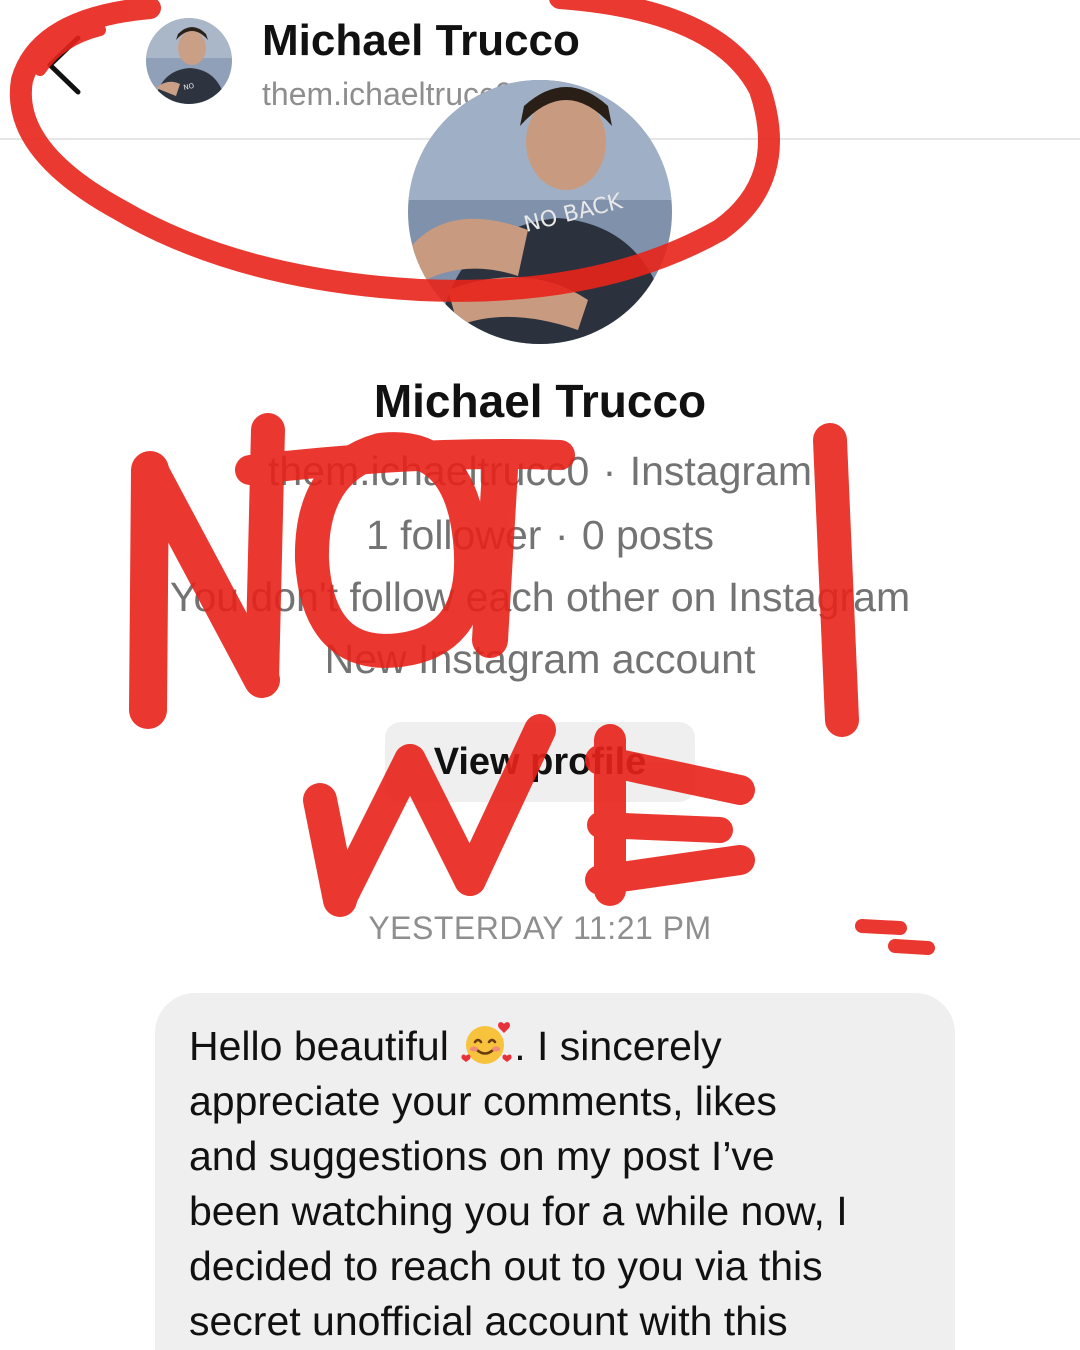 This screenshot has height=1350, width=1080. Describe the element at coordinates (428, 471) in the screenshot. I see `profile-username: them.ichaeltrucc0` at that location.